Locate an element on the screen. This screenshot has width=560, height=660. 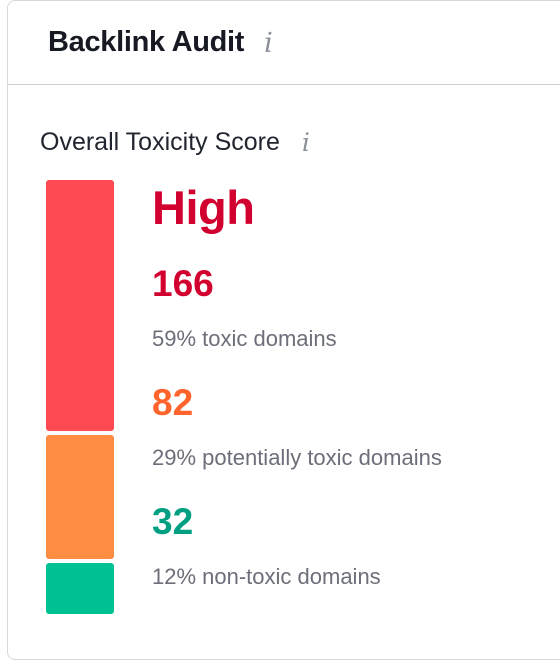
toxicity-score-label-row: Overall Toxicity Score i is located at coordinates (175, 142).